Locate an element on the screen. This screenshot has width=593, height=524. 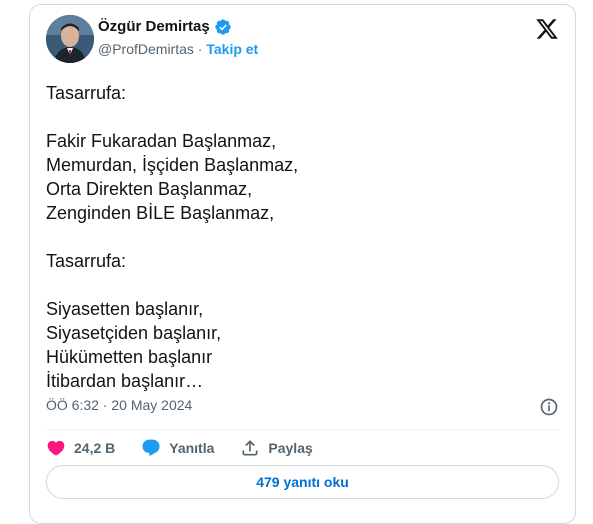
share-icon is located at coordinates (250, 448).